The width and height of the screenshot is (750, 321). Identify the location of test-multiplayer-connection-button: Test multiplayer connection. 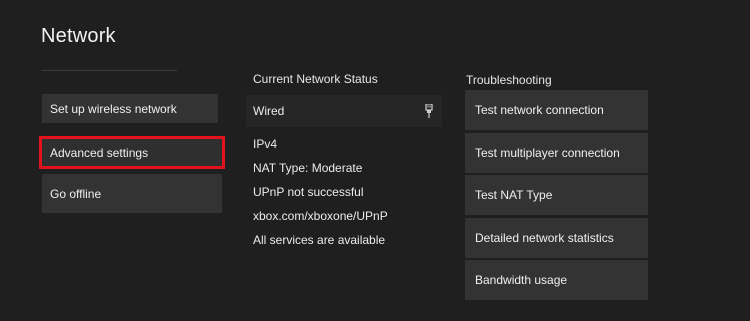
(556, 153).